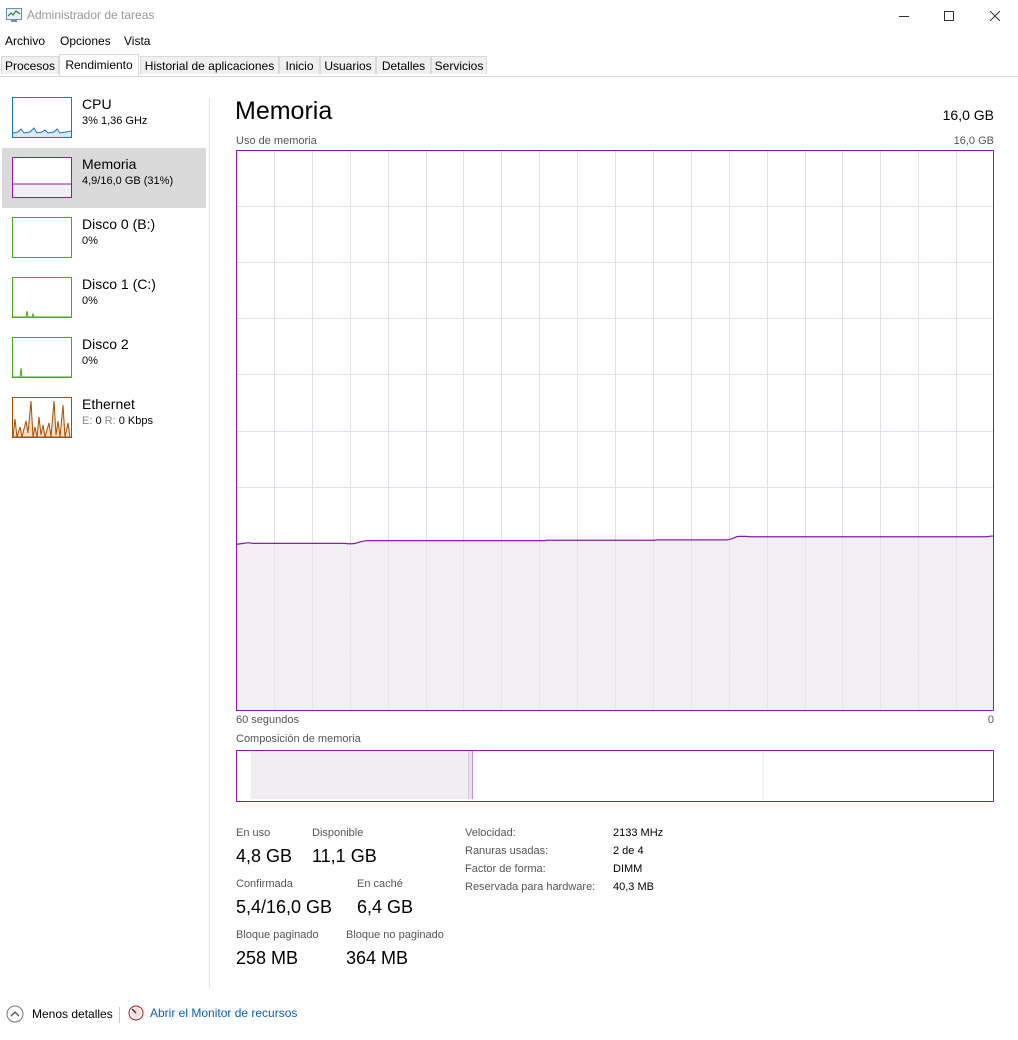 The width and height of the screenshot is (1018, 1040). I want to click on time-axis-right: 0, so click(990, 720).